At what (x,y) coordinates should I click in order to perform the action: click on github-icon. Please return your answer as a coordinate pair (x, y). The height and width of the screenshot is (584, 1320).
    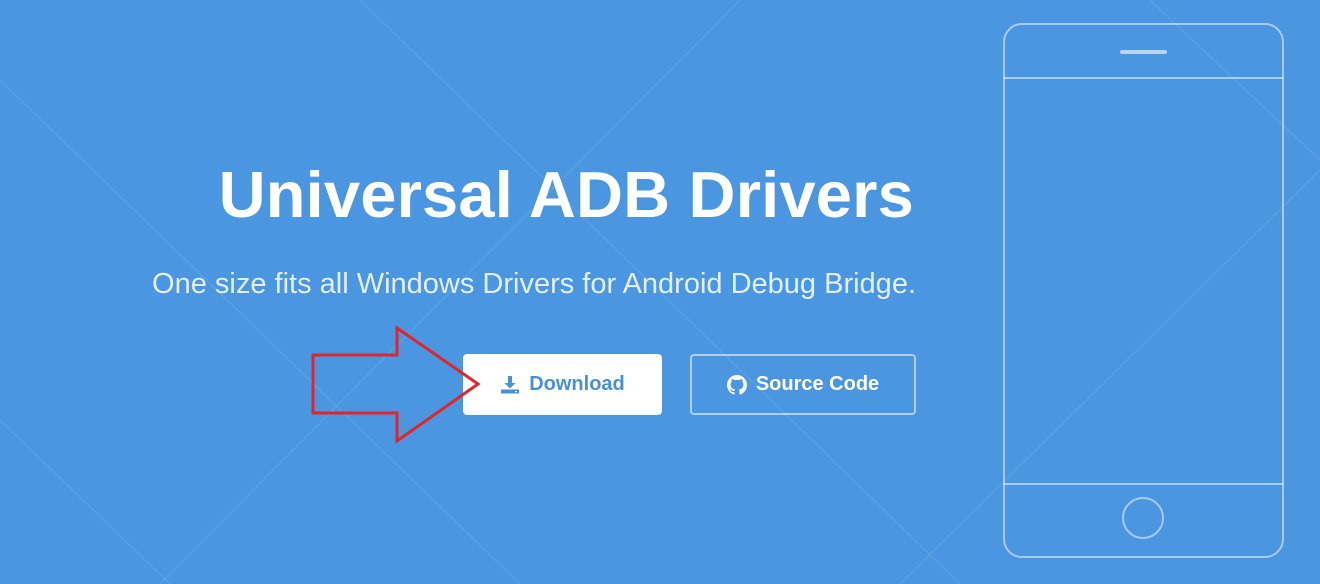
    Looking at the image, I should click on (736, 384).